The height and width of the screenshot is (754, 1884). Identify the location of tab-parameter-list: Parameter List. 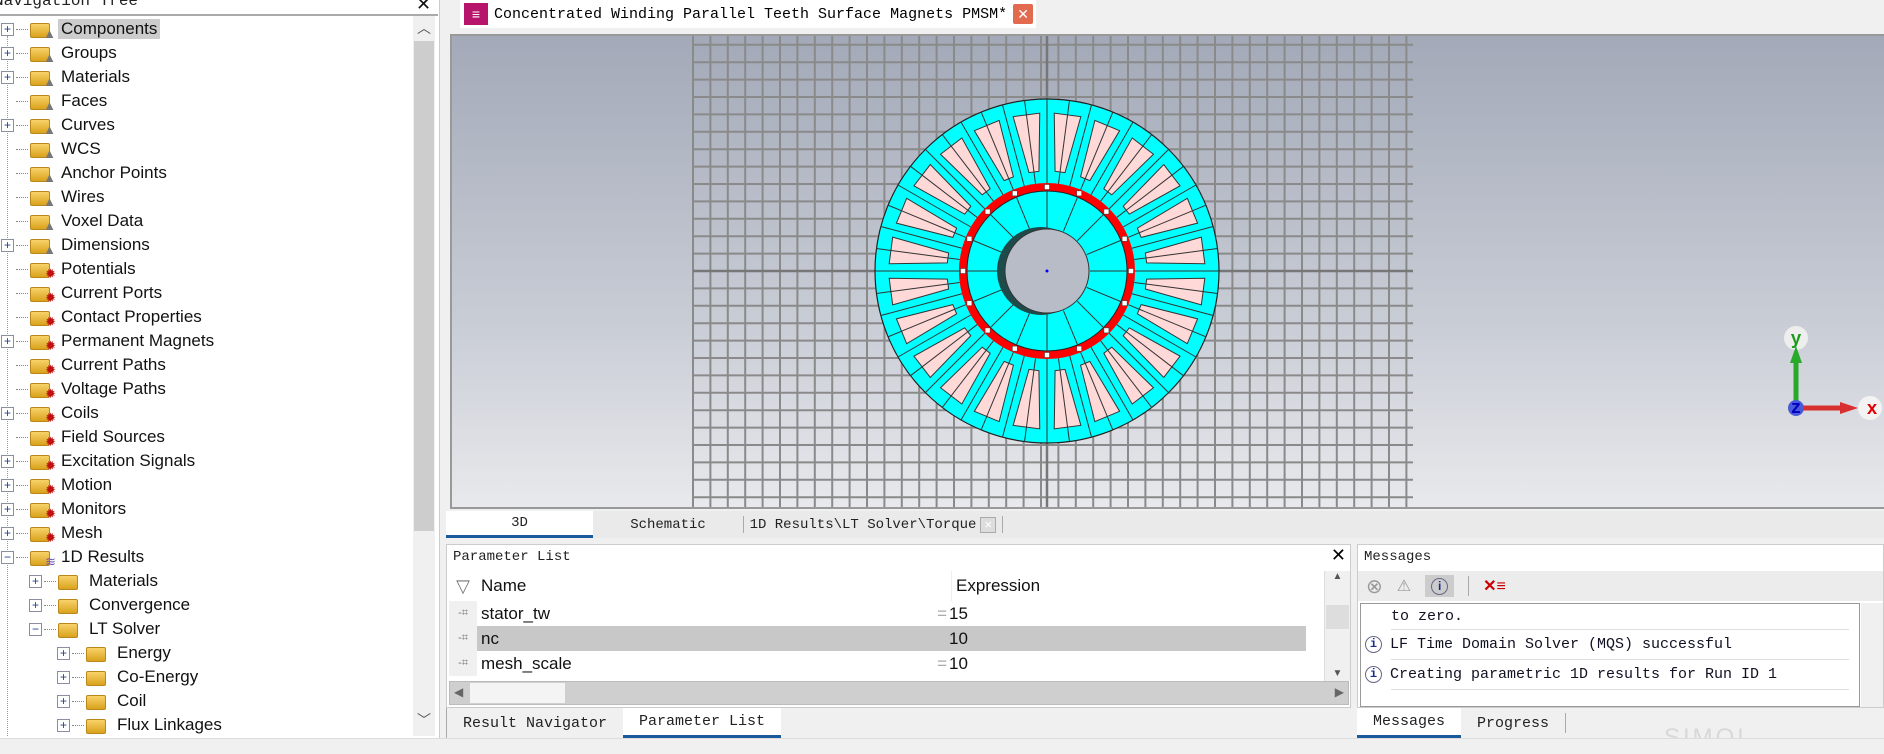
(702, 723).